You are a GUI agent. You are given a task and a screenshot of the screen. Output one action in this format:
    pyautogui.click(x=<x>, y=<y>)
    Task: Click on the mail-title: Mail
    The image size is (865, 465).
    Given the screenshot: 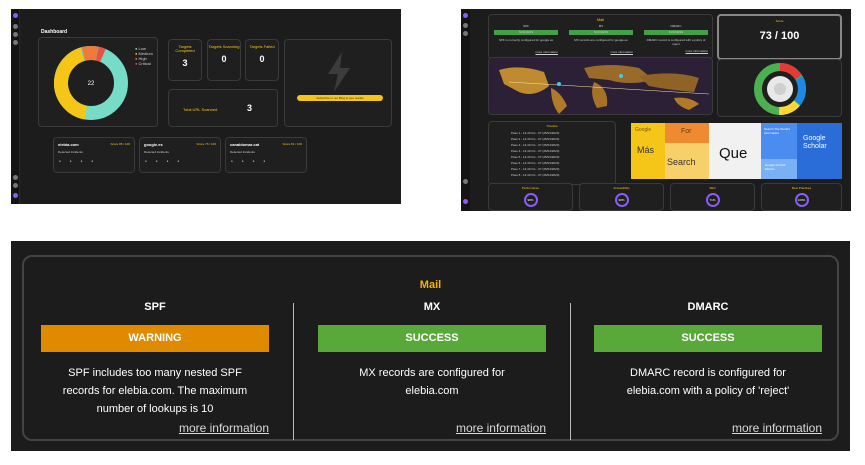 What is the action you would take?
    pyautogui.click(x=430, y=285)
    